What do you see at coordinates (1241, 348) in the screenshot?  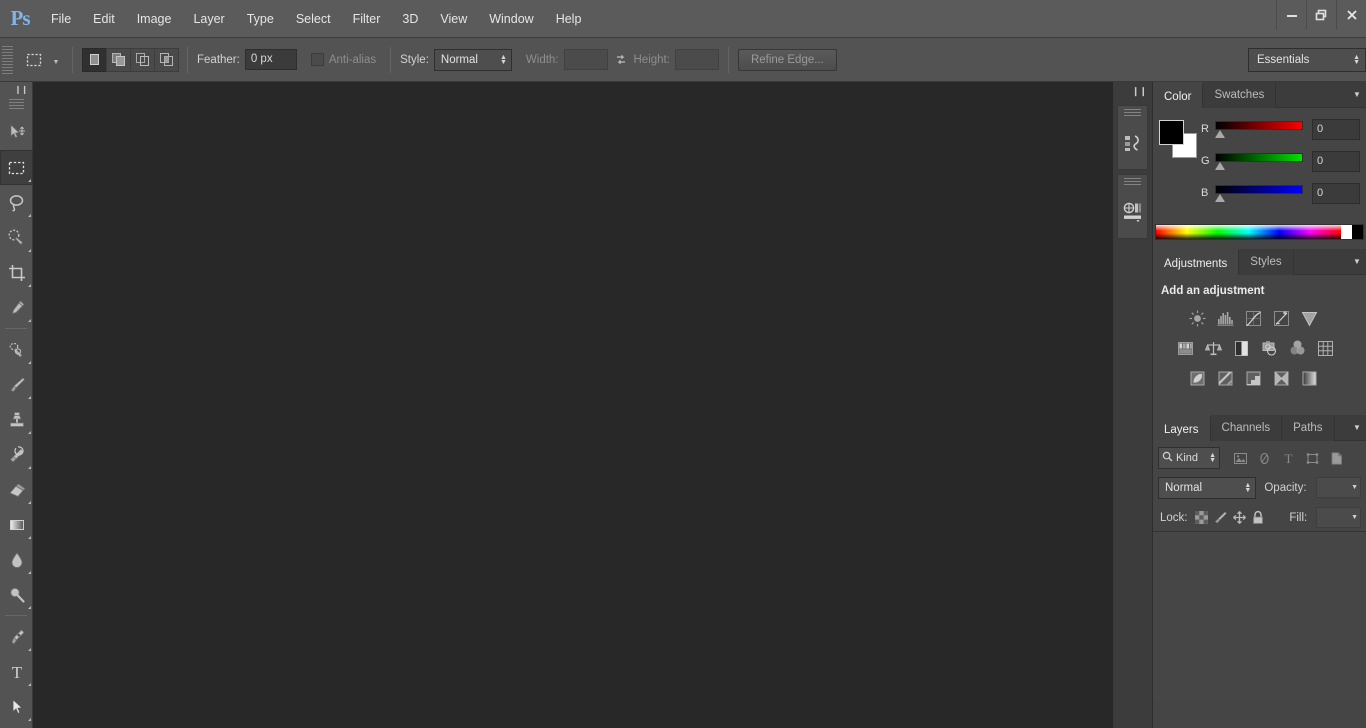 I see `black-and-white-icon` at bounding box center [1241, 348].